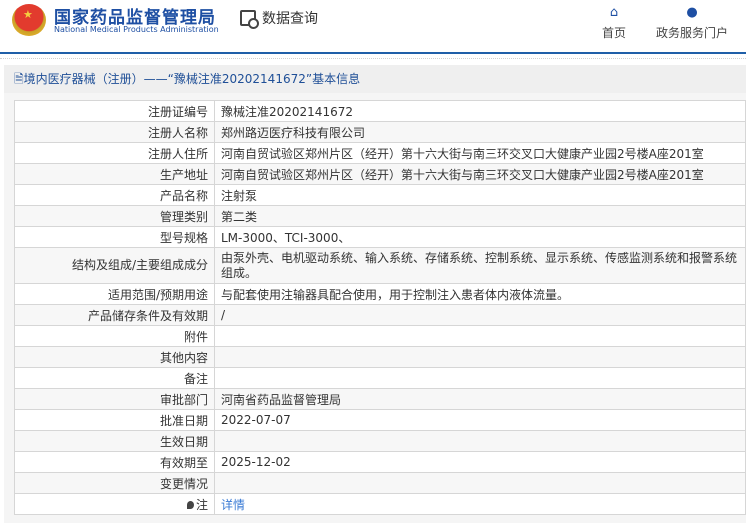  I want to click on field-label: 有效期至, so click(114, 462).